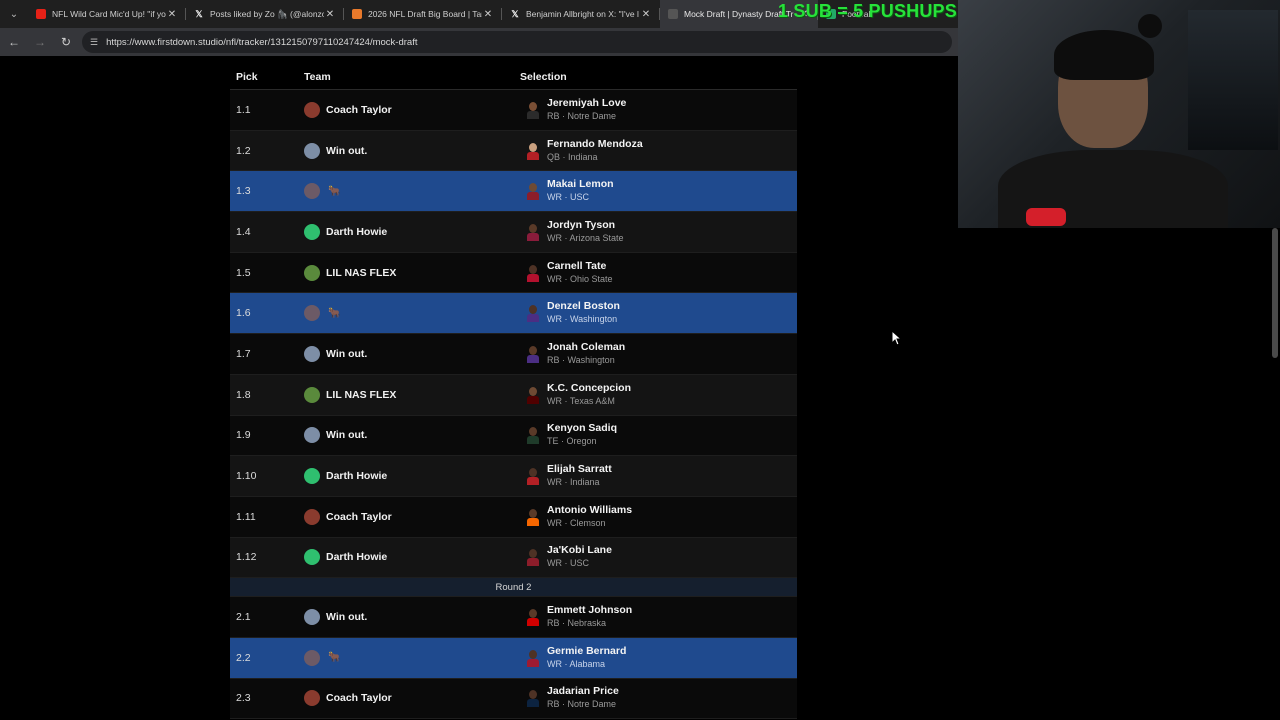 The width and height of the screenshot is (1280, 720). What do you see at coordinates (658, 313) in the screenshot?
I see `selection-cell: Denzel Boston WR · Washington` at bounding box center [658, 313].